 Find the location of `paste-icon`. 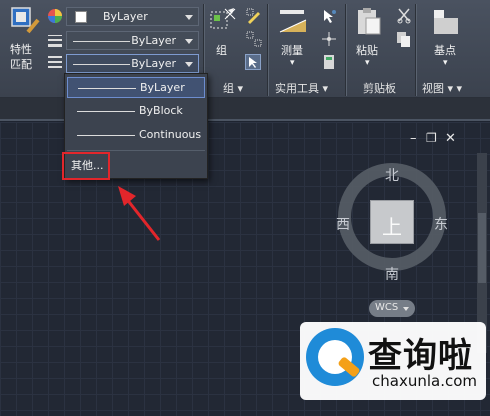

paste-icon is located at coordinates (369, 21).